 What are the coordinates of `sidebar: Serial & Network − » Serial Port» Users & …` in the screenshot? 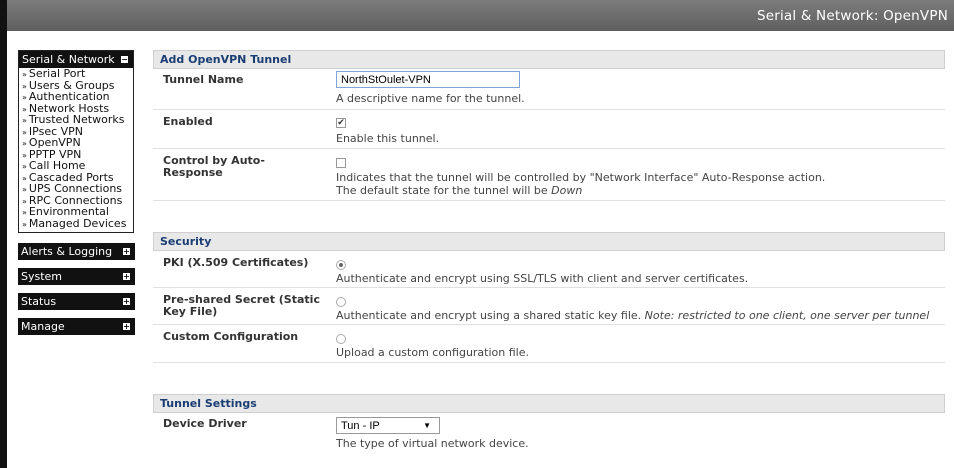 It's located at (76, 192).